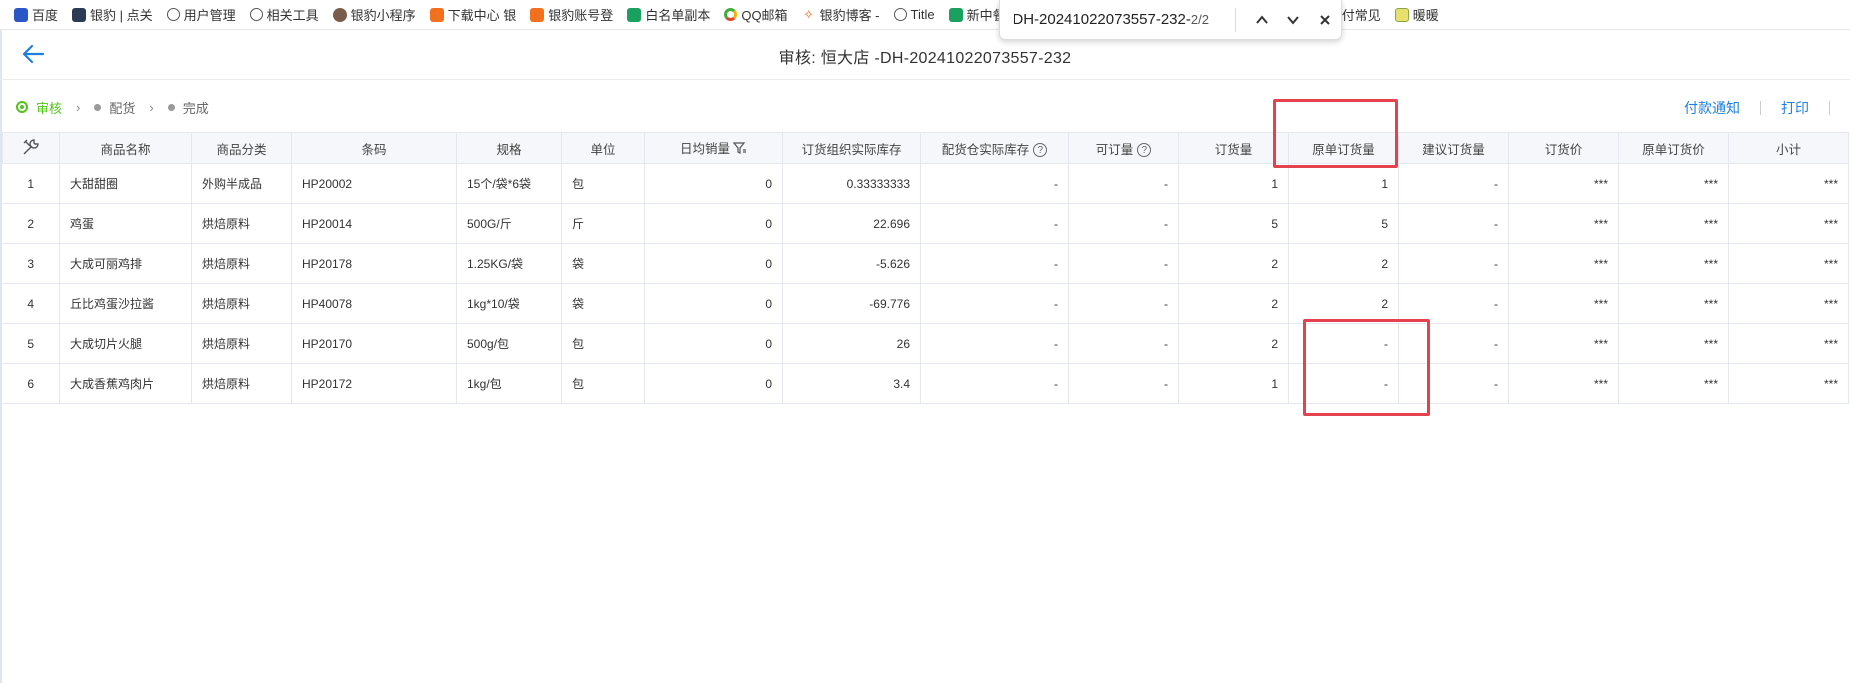  I want to click on action-divider, so click(1829, 108).